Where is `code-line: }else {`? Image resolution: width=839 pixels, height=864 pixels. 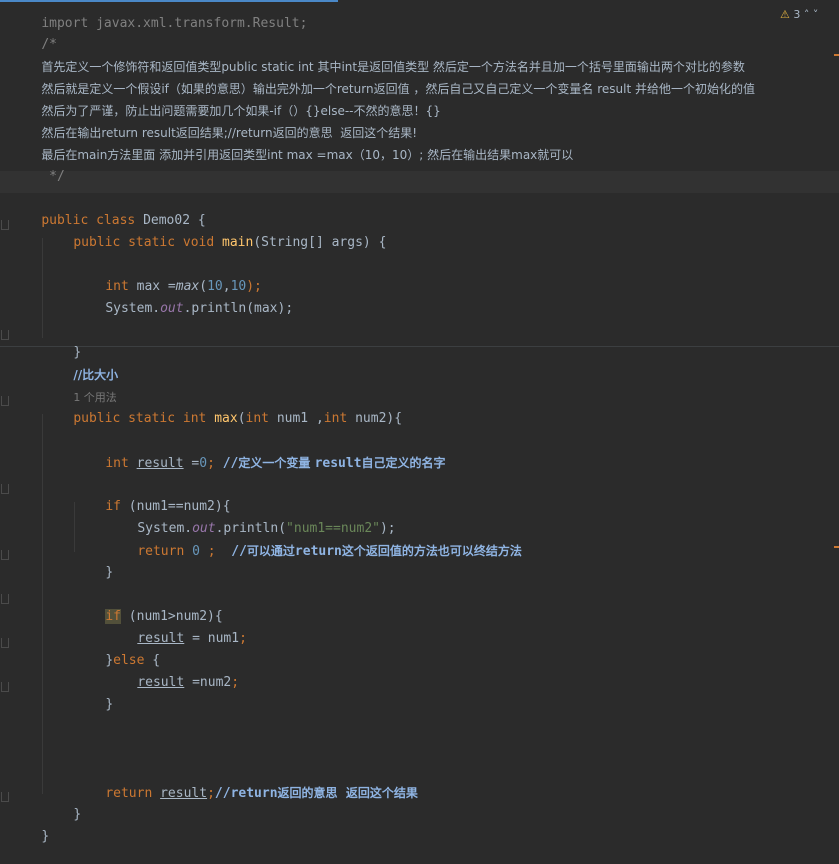 code-line: }else { is located at coordinates (117, 651).